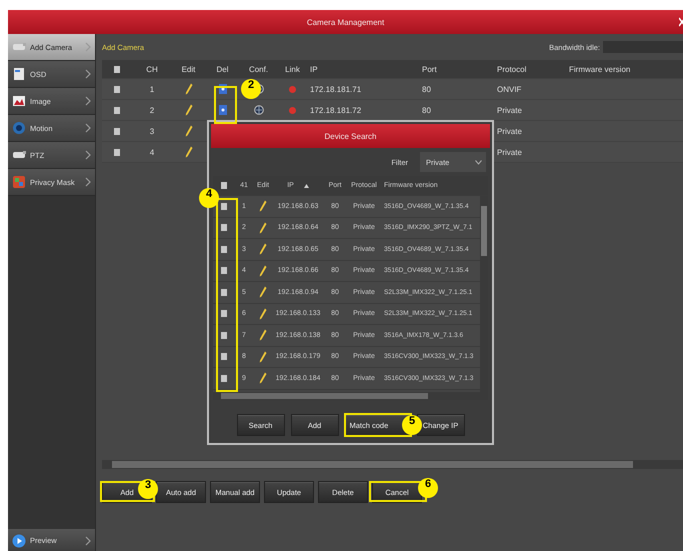 The width and height of the screenshot is (683, 551). What do you see at coordinates (292, 69) in the screenshot?
I see `column-header: Link` at bounding box center [292, 69].